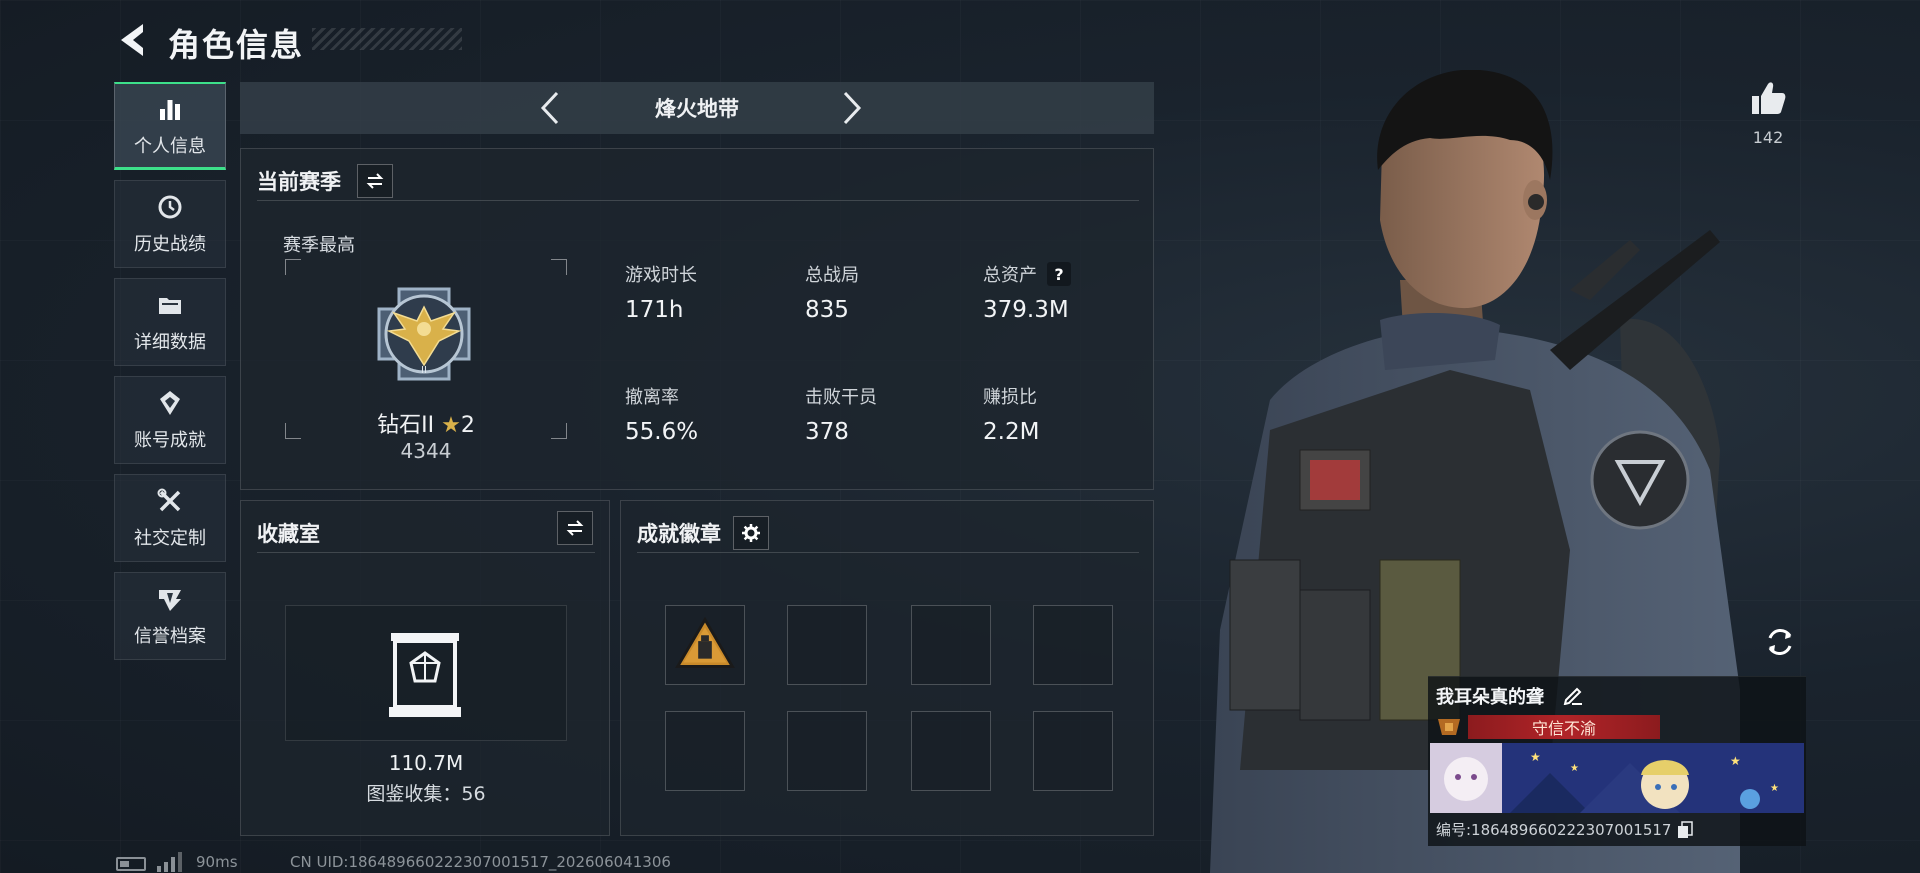  What do you see at coordinates (170, 224) in the screenshot?
I see `sidebar-item-history: 历史战绩` at bounding box center [170, 224].